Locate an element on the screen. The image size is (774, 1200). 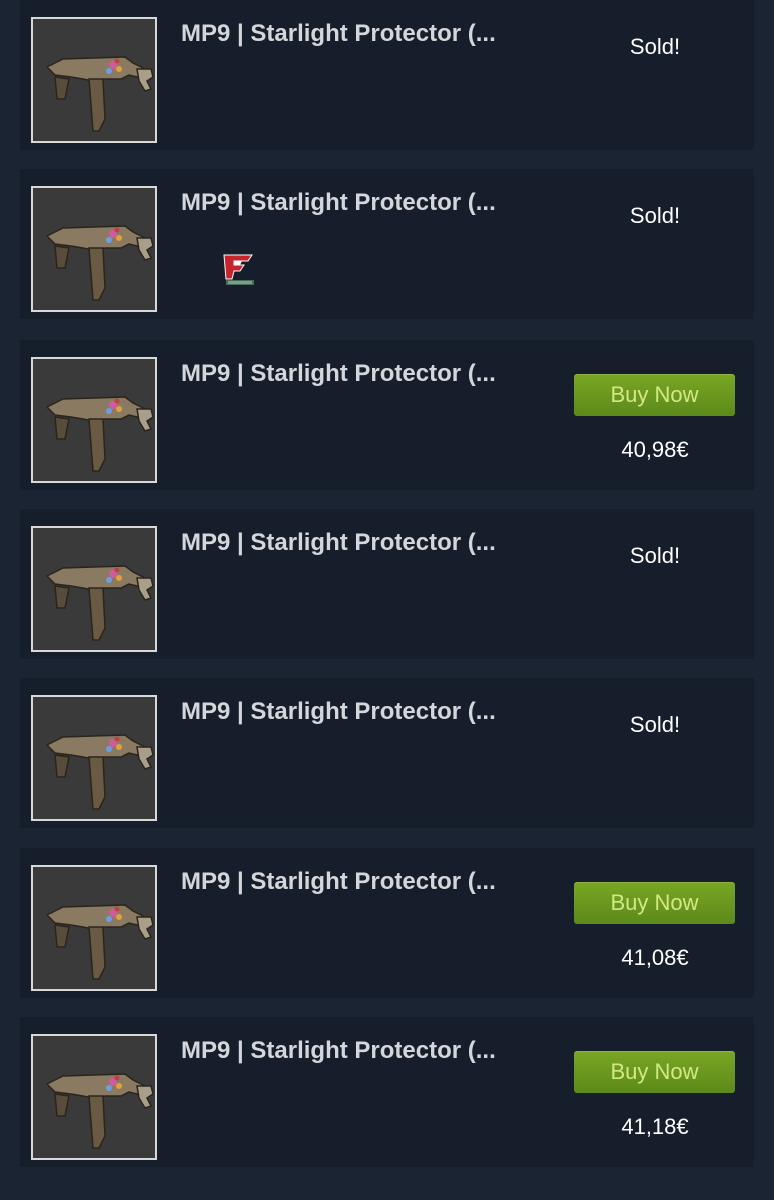
listing-price: 41,08€ is located at coordinates (655, 957).